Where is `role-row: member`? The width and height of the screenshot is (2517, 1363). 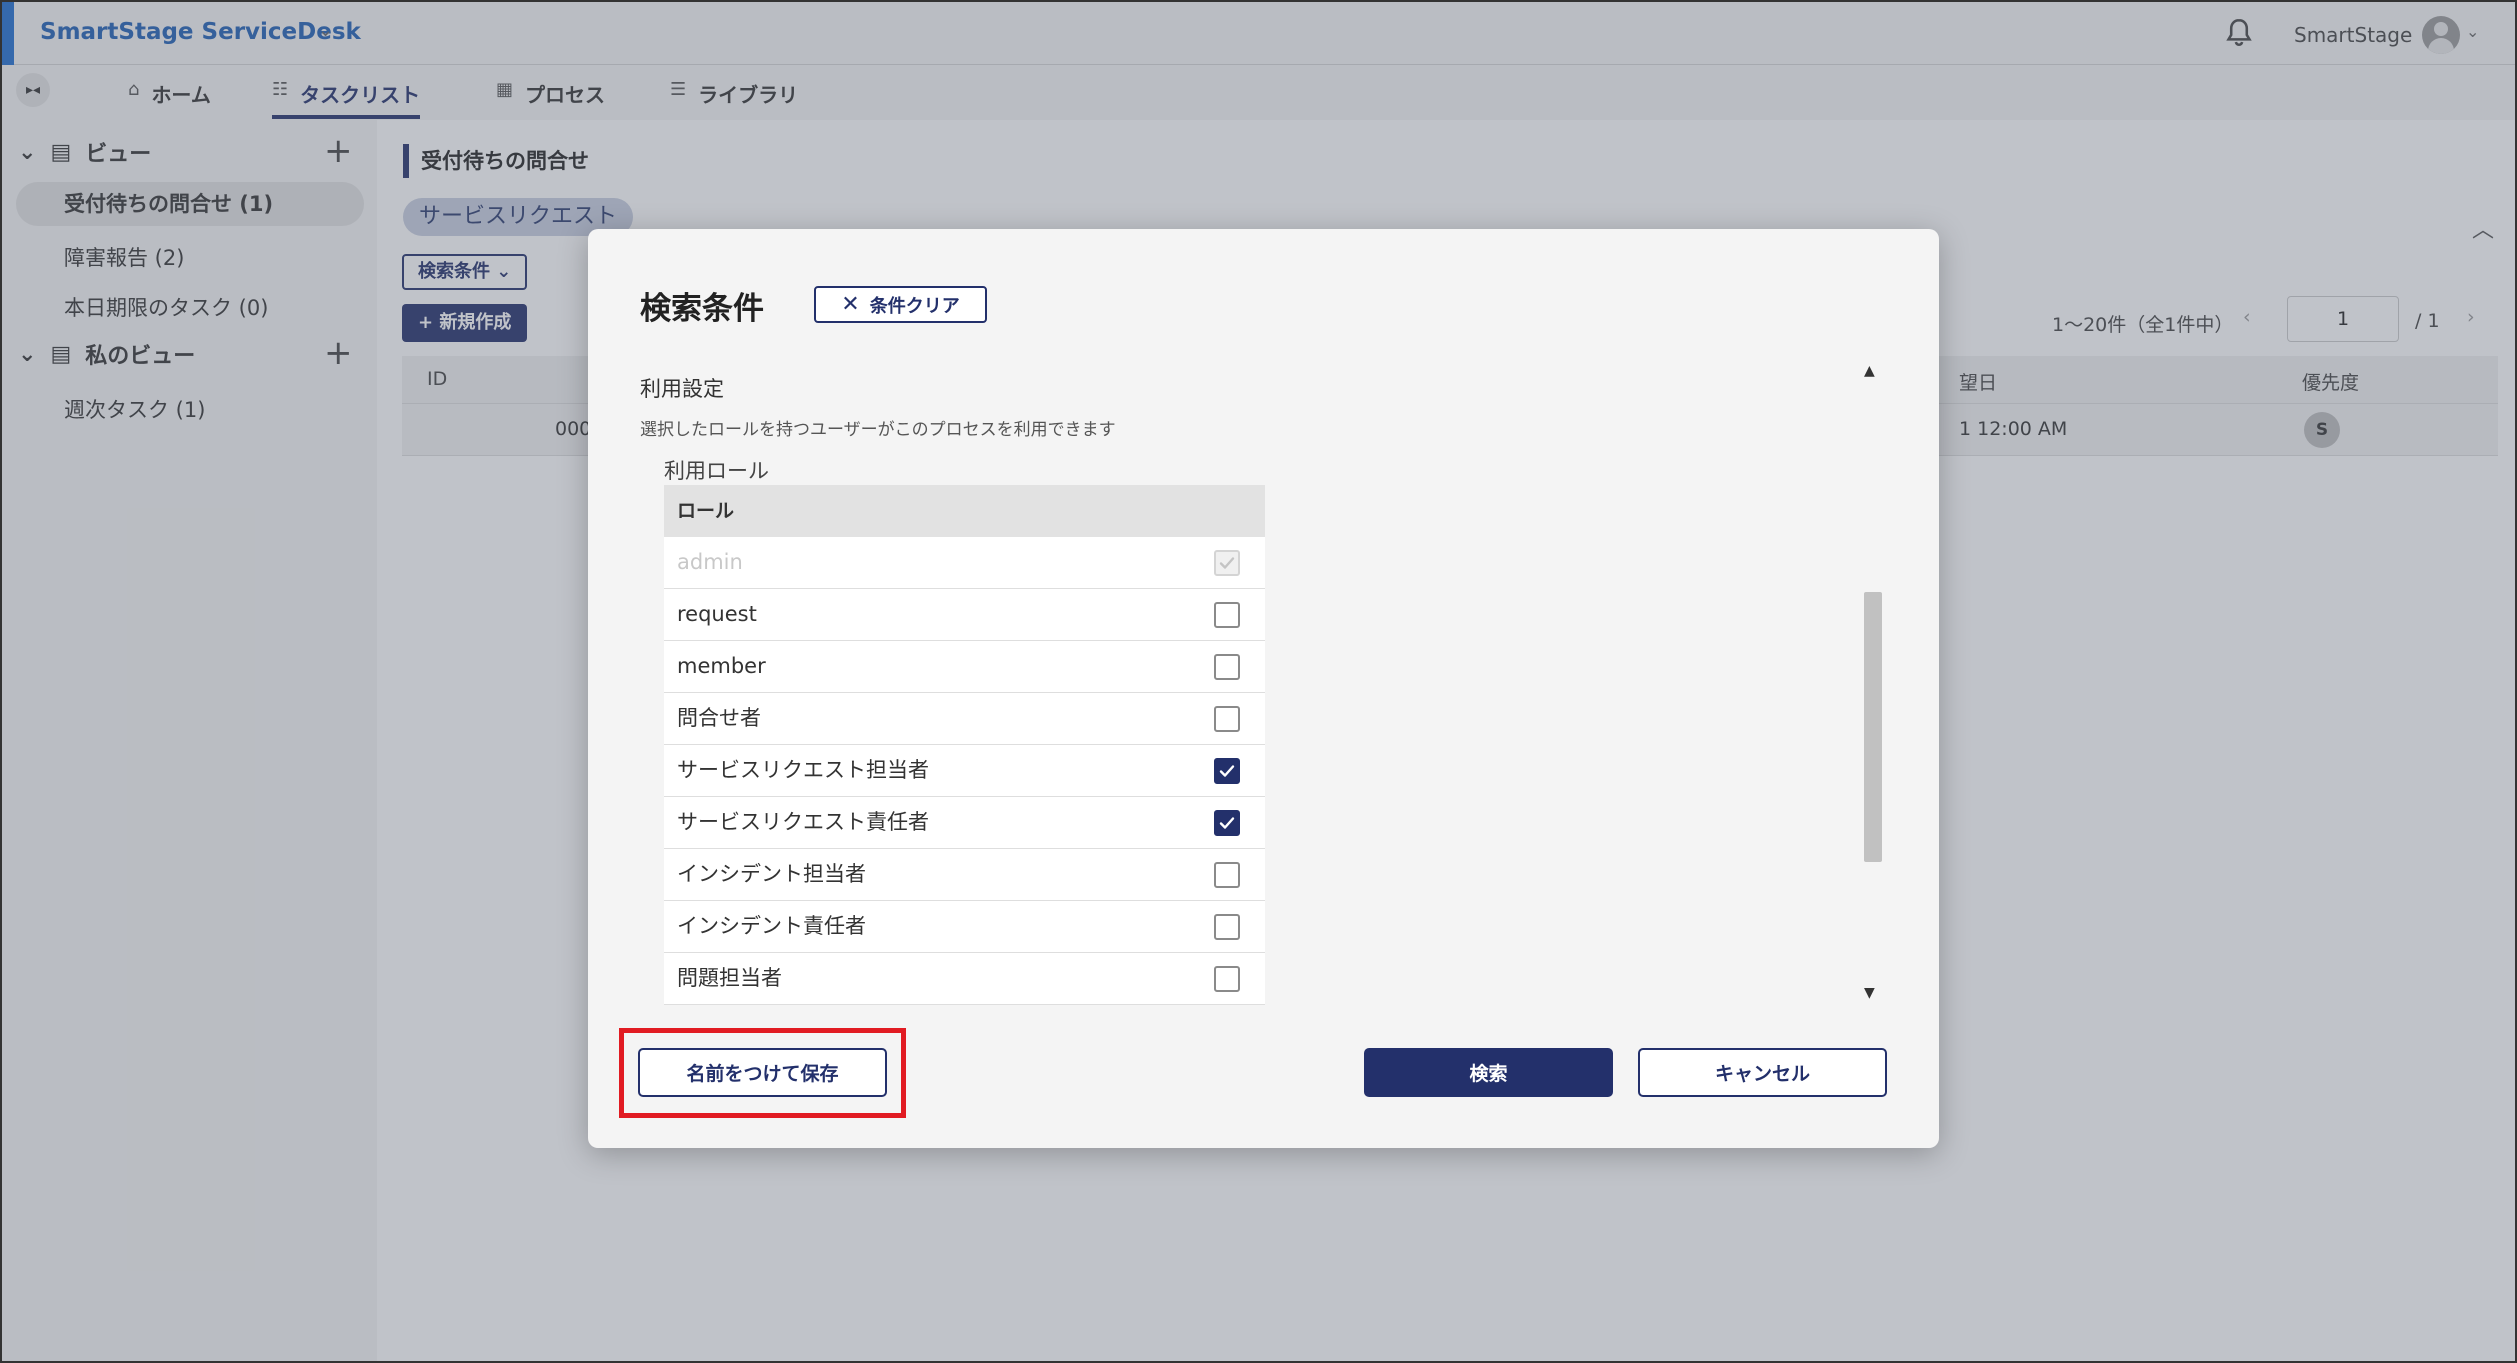 role-row: member is located at coordinates (964, 667).